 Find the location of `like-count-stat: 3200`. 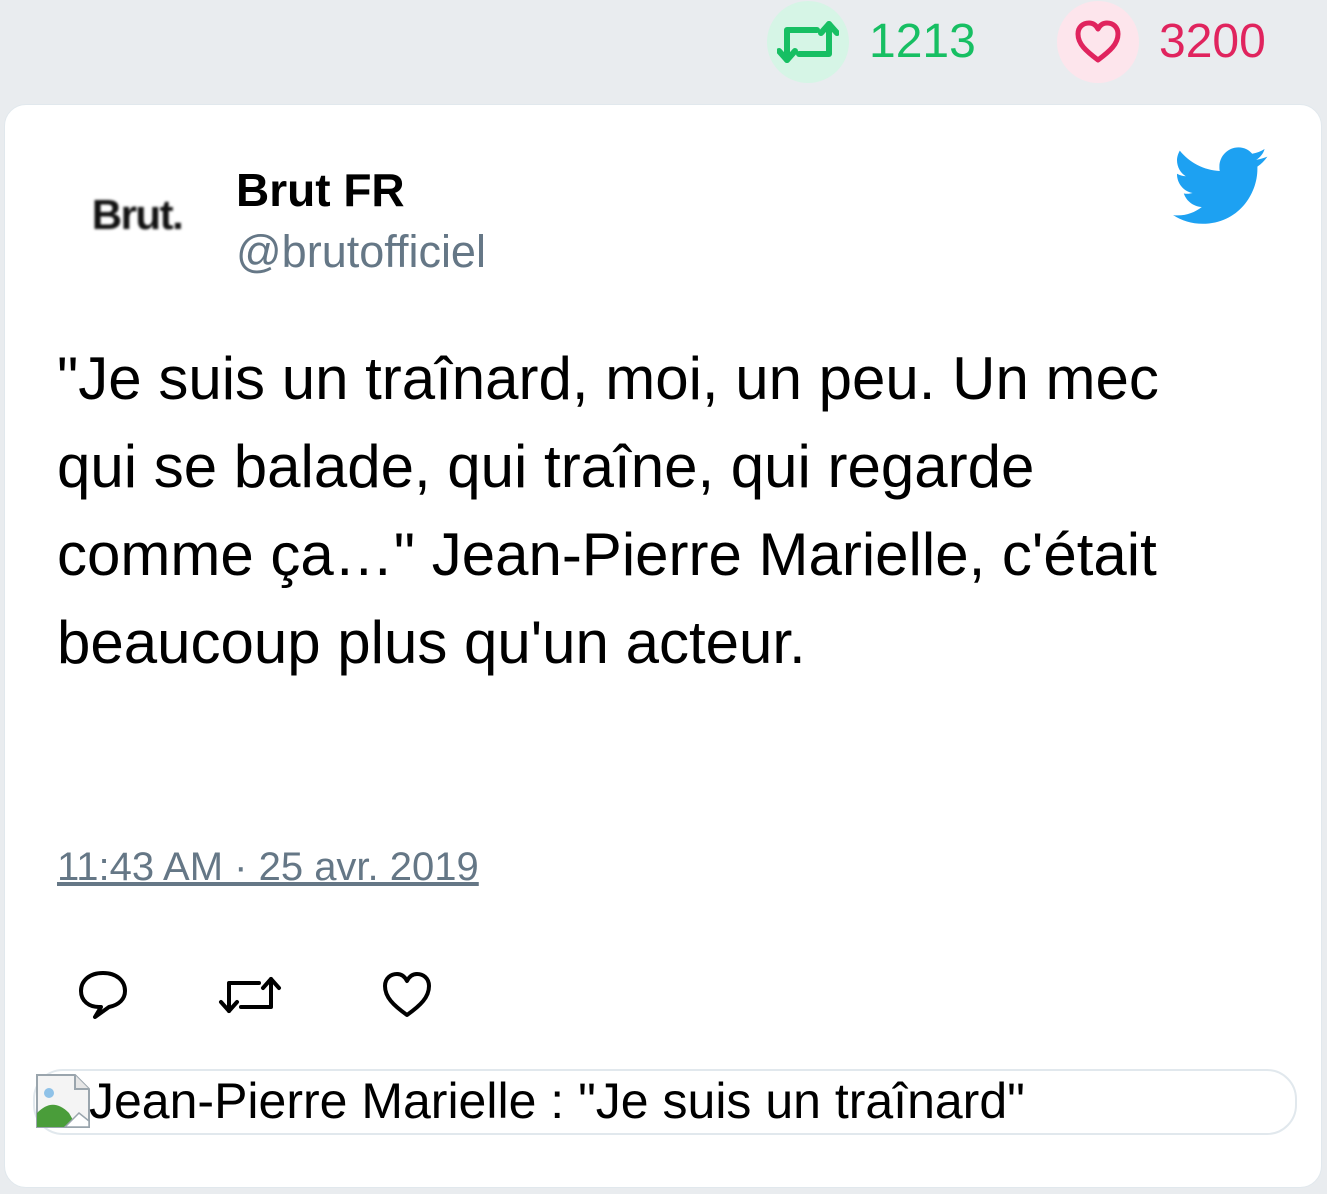

like-count-stat: 3200 is located at coordinates (1161, 42).